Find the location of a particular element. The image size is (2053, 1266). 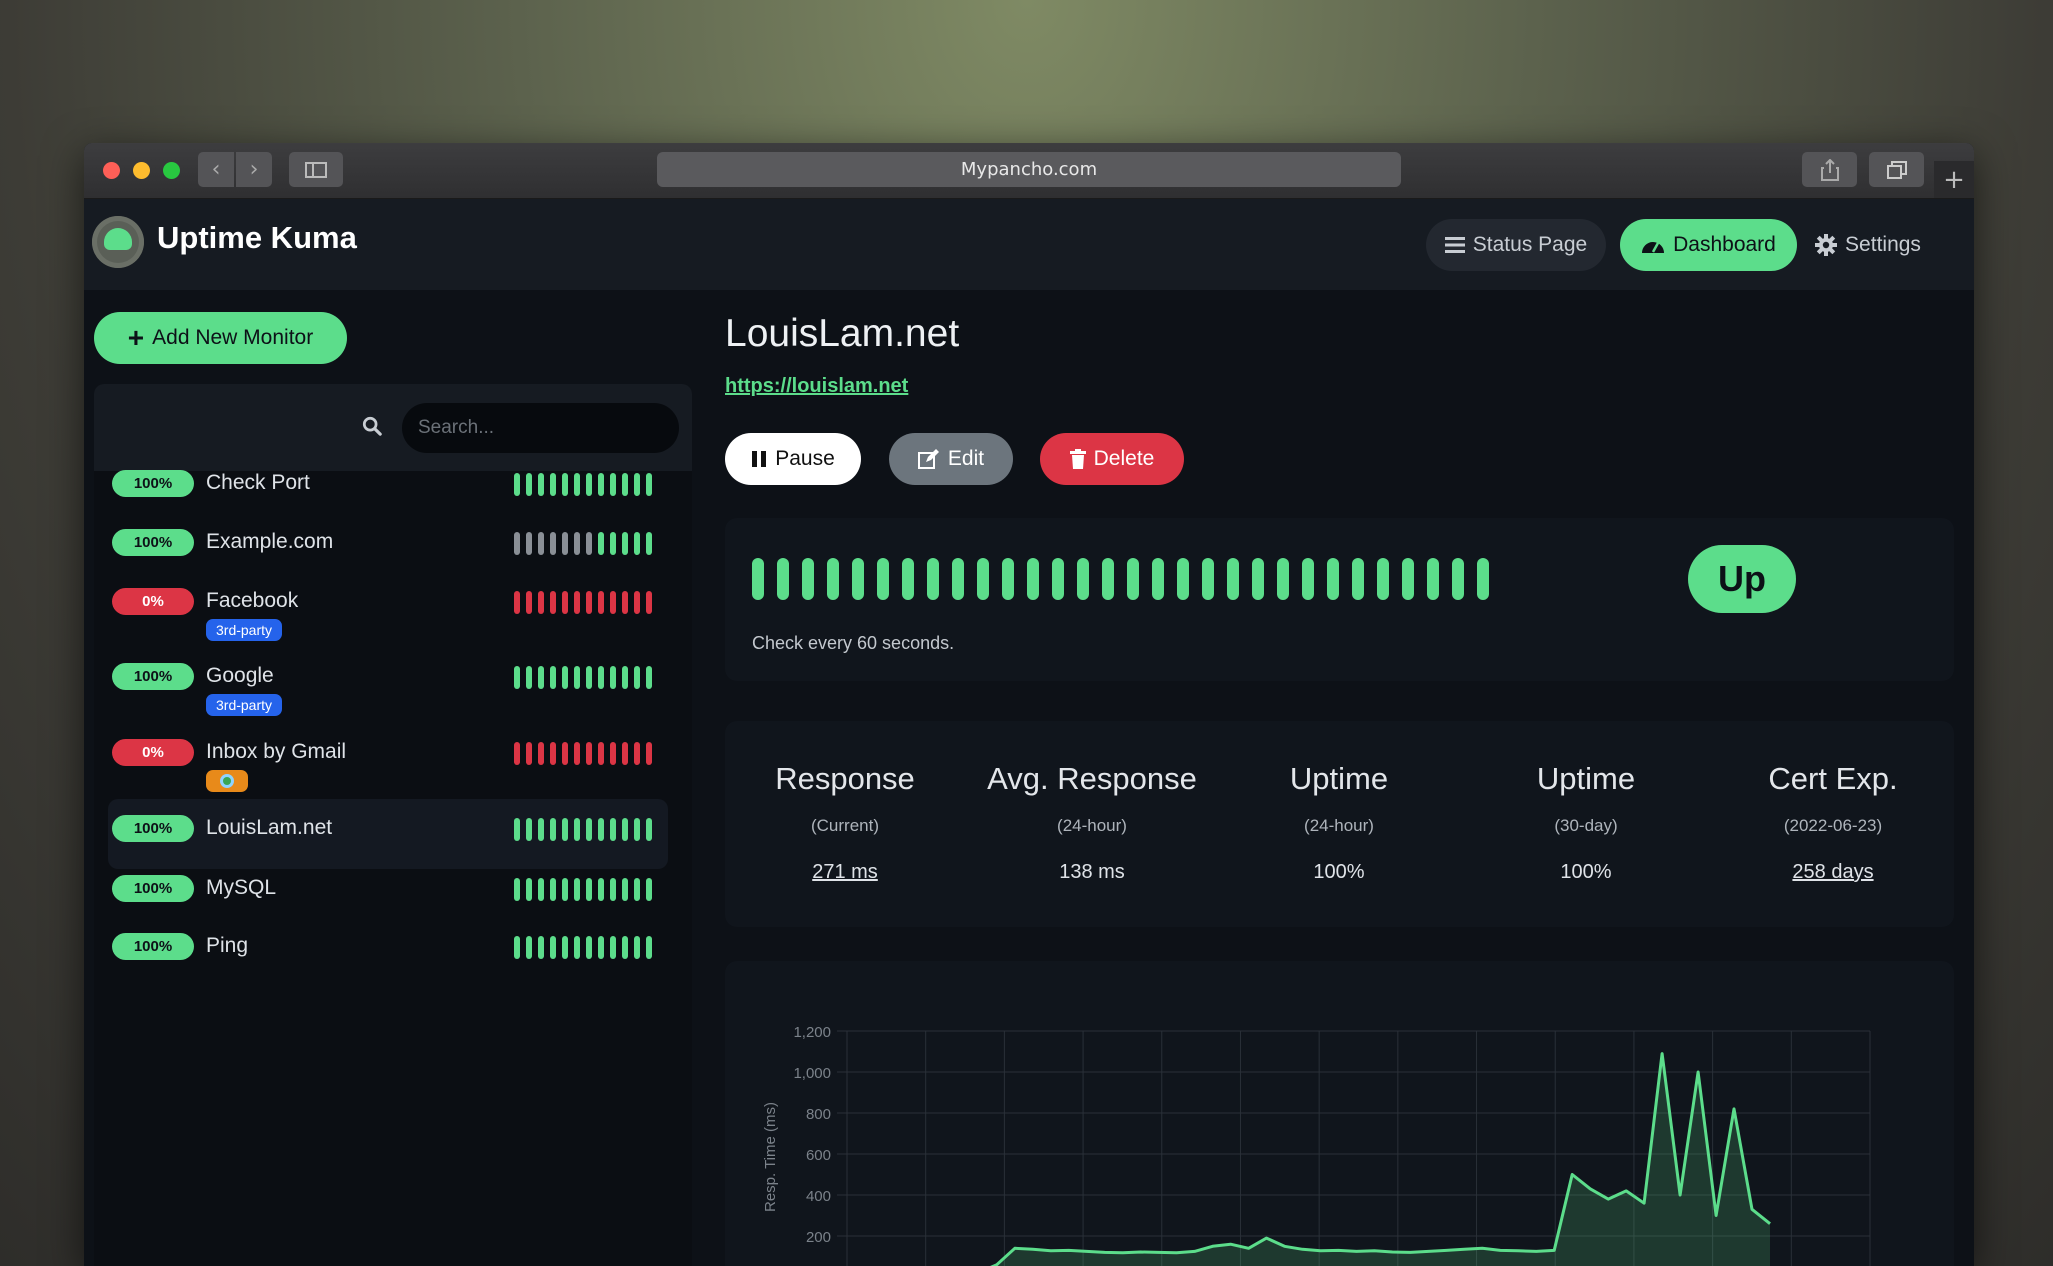

forward-button: › is located at coordinates (254, 169).